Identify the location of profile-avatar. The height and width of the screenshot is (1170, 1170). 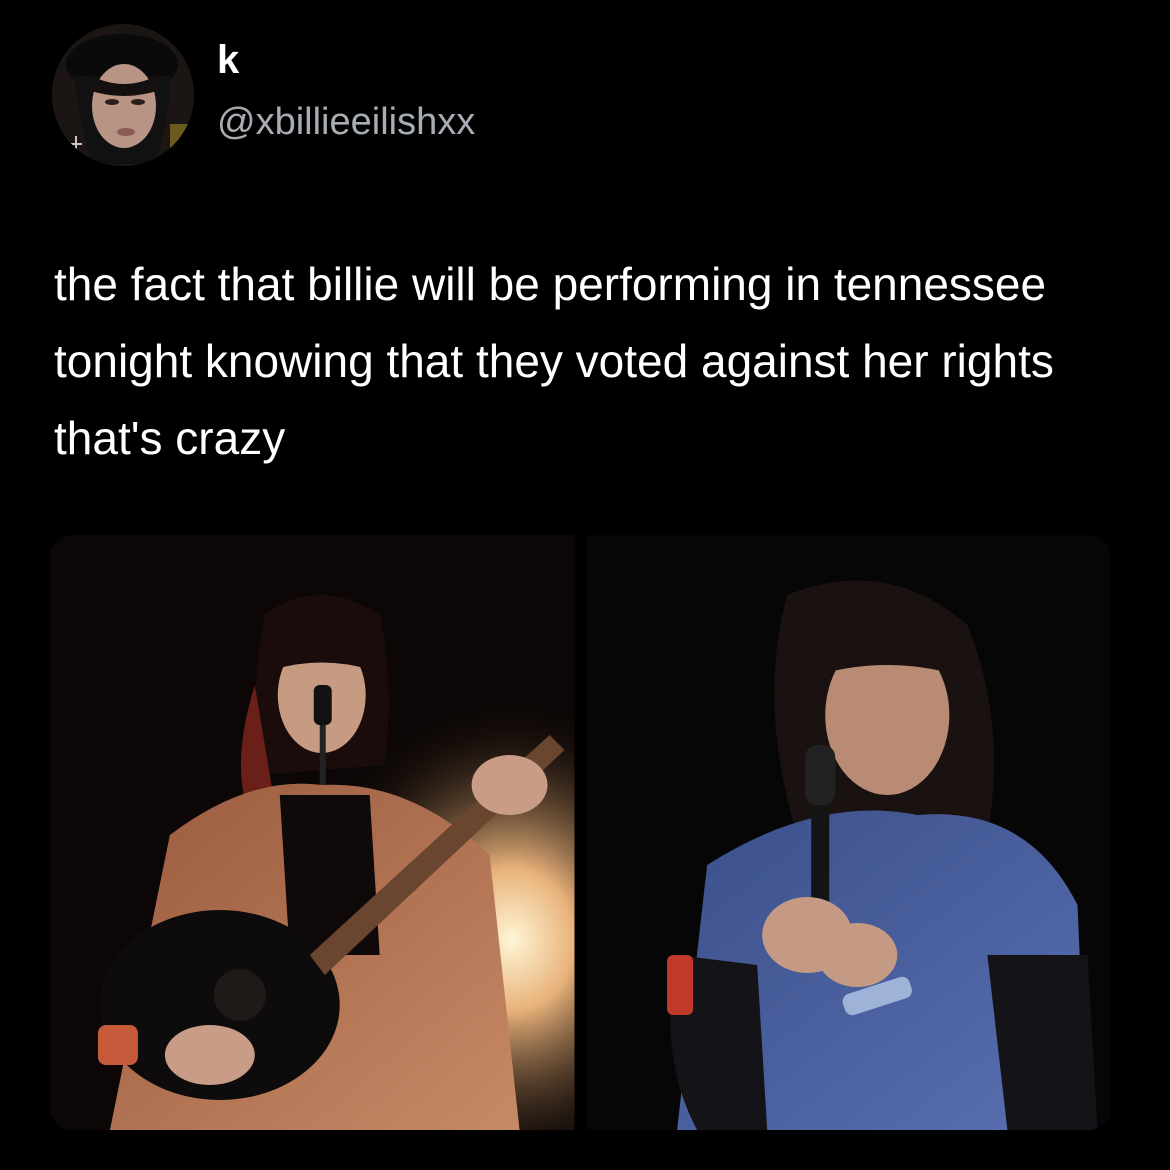
(123, 95).